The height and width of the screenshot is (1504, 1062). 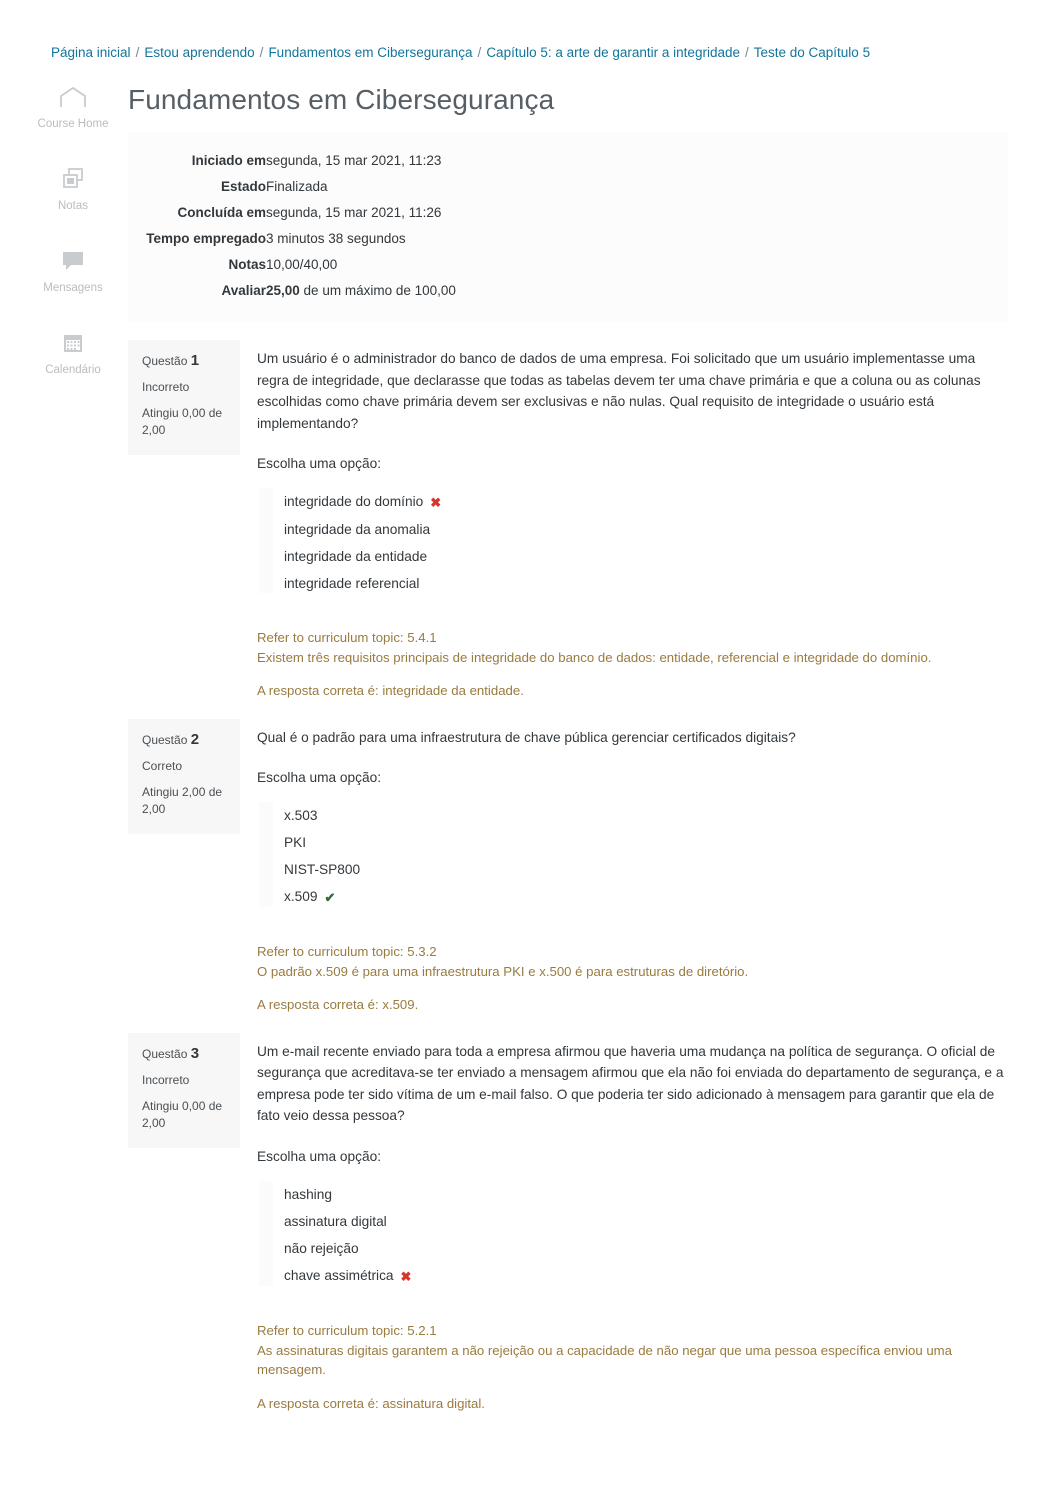 I want to click on answer-option: x.509 ✔, so click(x=632, y=897).